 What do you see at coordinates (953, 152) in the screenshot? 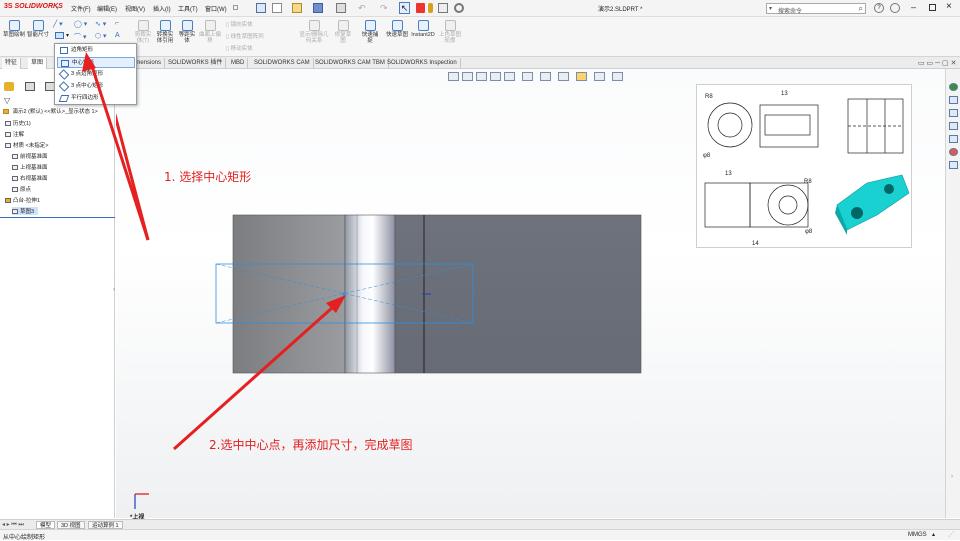
I see `custom-properties-icon` at bounding box center [953, 152].